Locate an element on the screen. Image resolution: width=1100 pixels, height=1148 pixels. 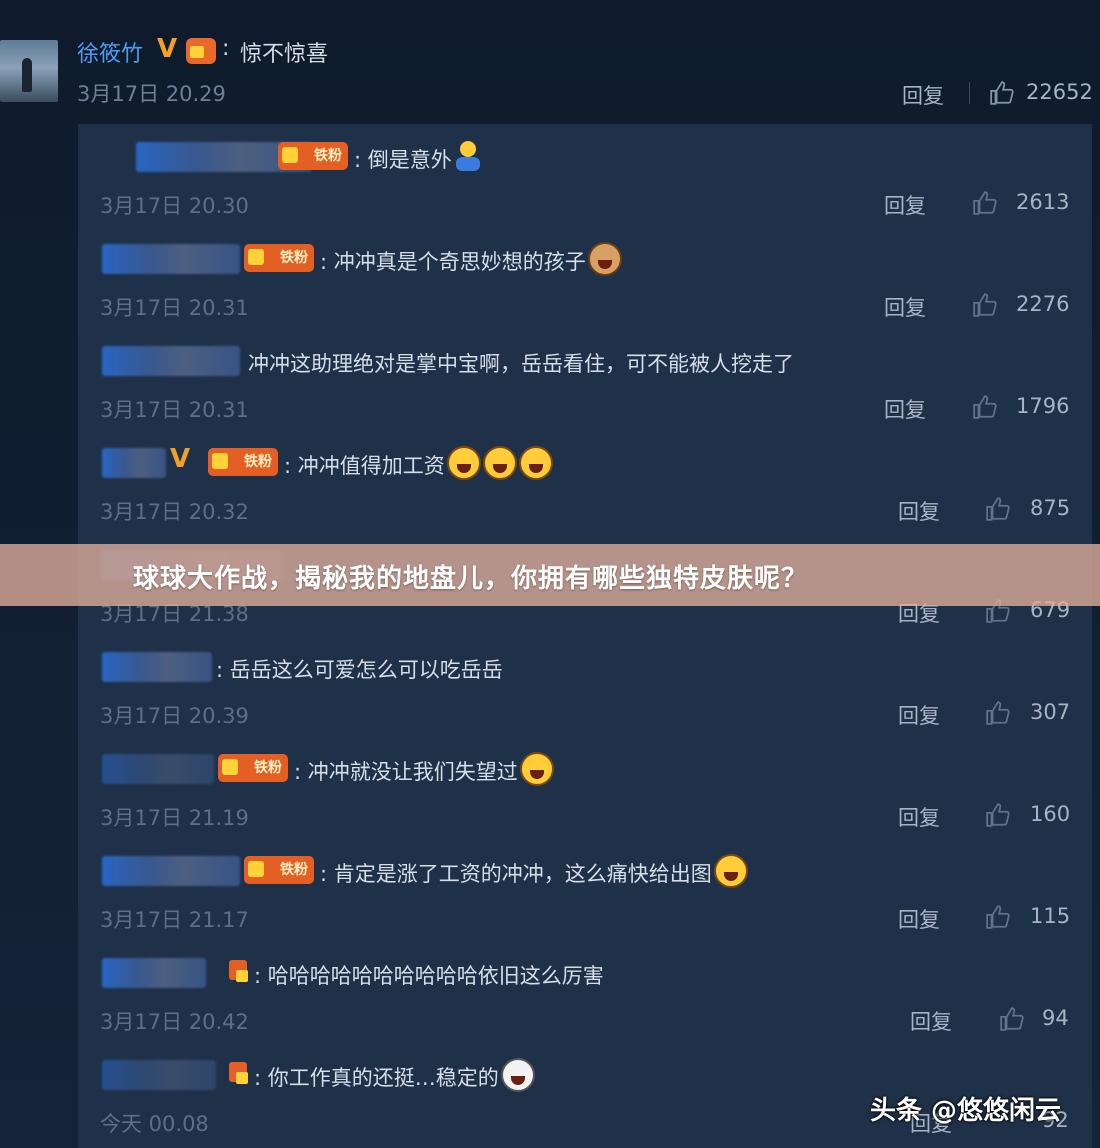
like-count: 160 is located at coordinates (1050, 814).